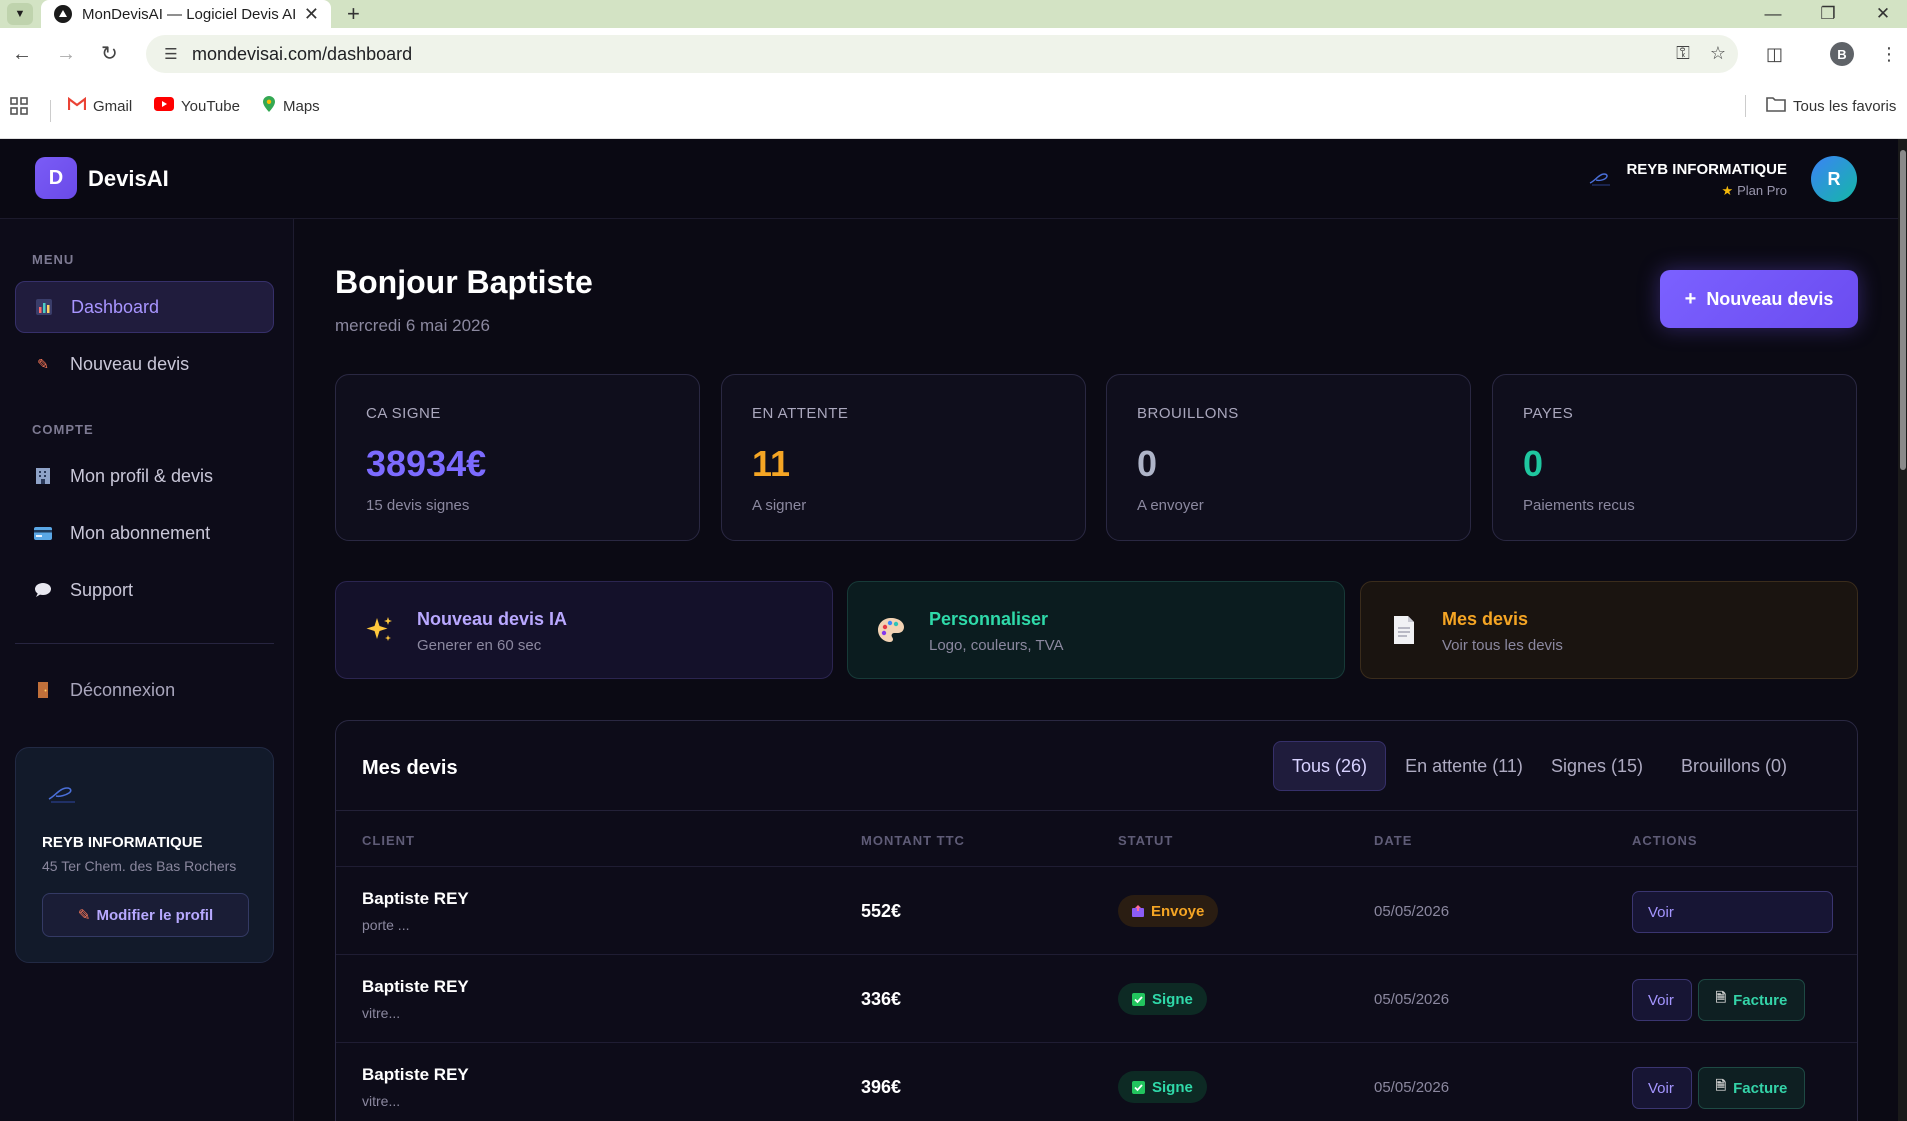  What do you see at coordinates (1774, 54) in the screenshot?
I see `extensions-puzzle-icon: ◫` at bounding box center [1774, 54].